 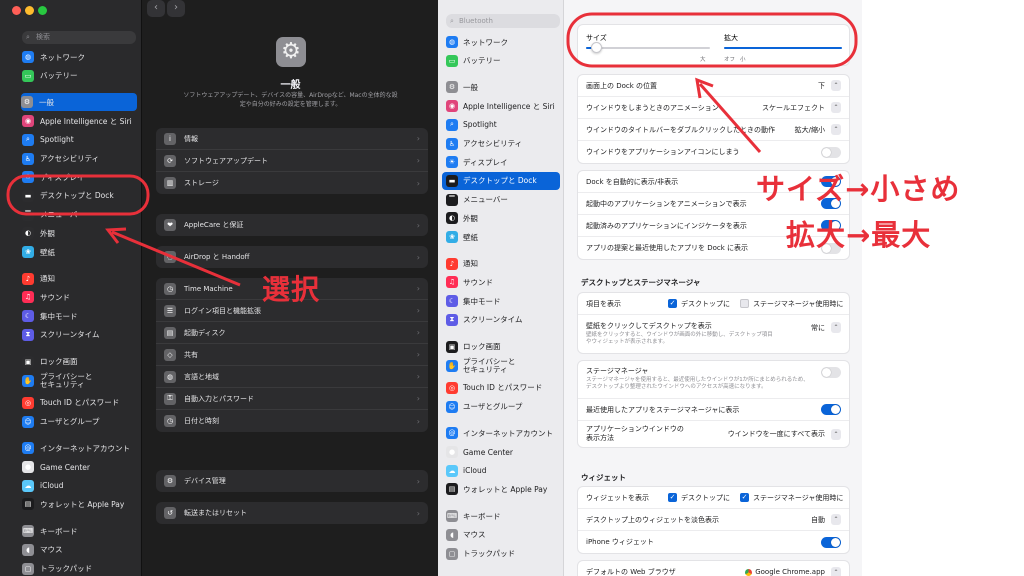 I want to click on app-windows-stepper: ⌃, so click(x=836, y=434).